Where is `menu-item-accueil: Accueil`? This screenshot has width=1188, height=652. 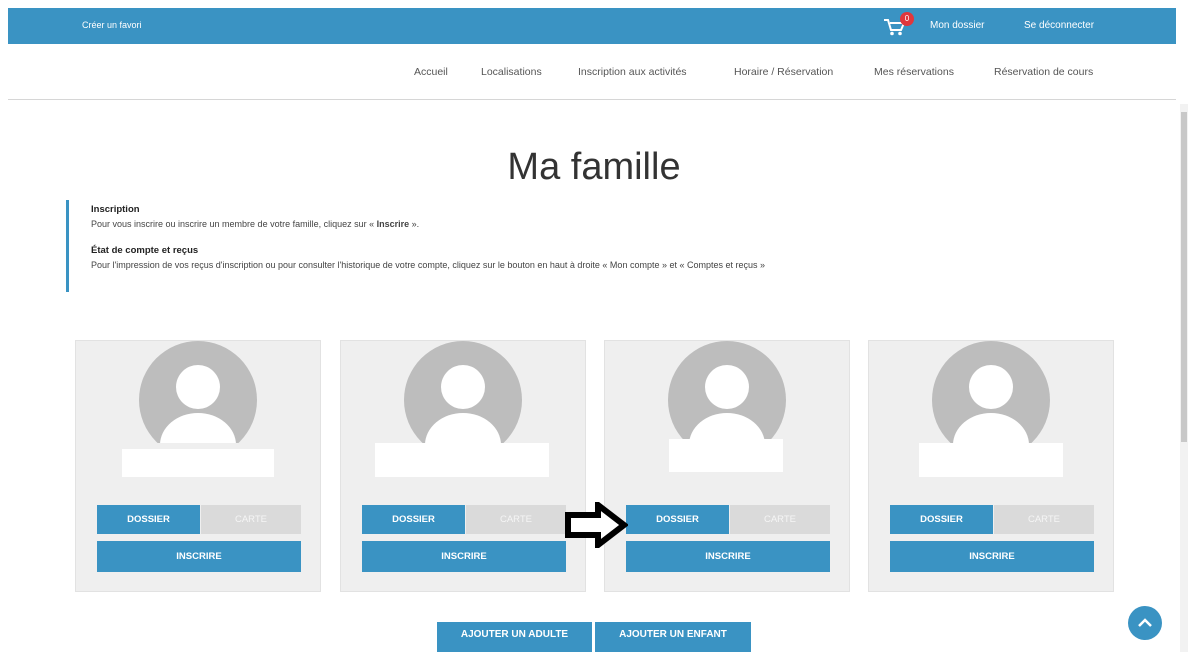 menu-item-accueil: Accueil is located at coordinates (431, 72).